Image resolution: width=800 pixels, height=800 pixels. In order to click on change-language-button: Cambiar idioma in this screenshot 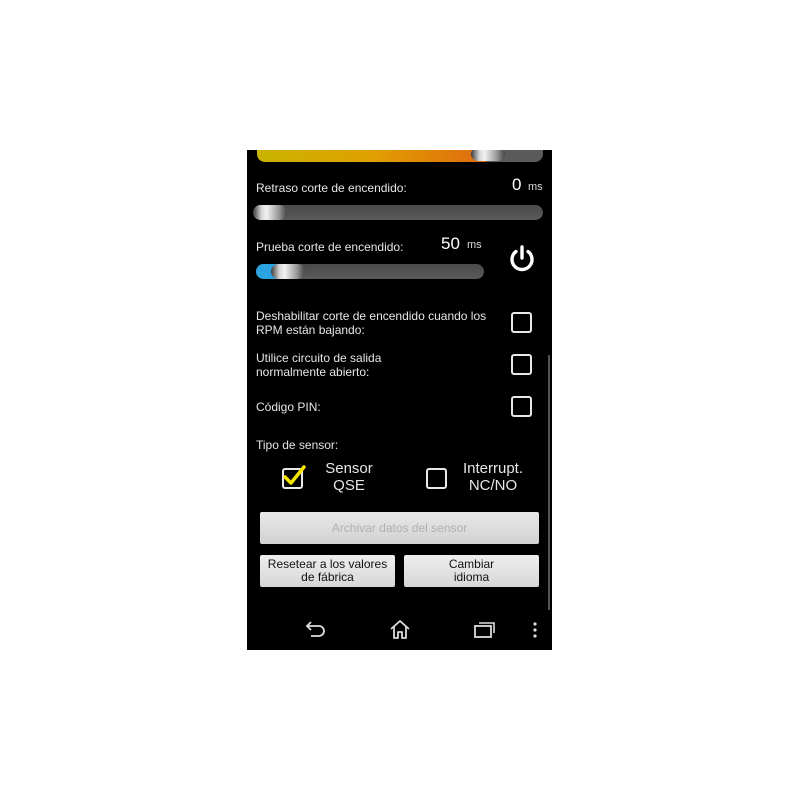, I will do `click(471, 571)`.